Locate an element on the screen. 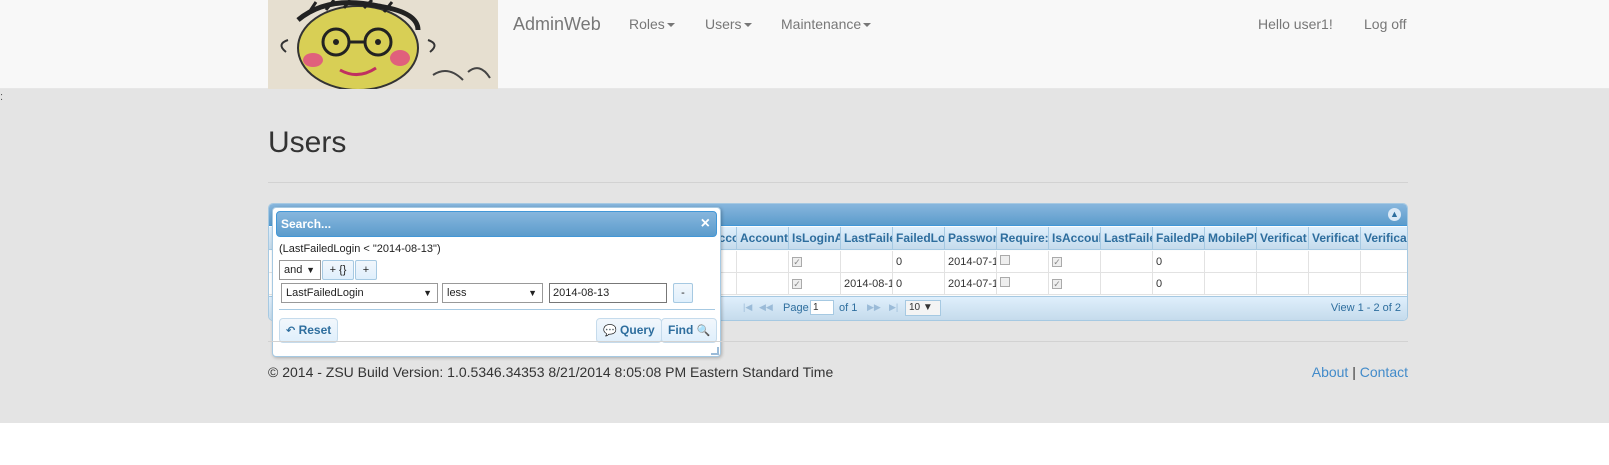 This screenshot has width=1609, height=465. find-button: Find 🔍 is located at coordinates (689, 330).